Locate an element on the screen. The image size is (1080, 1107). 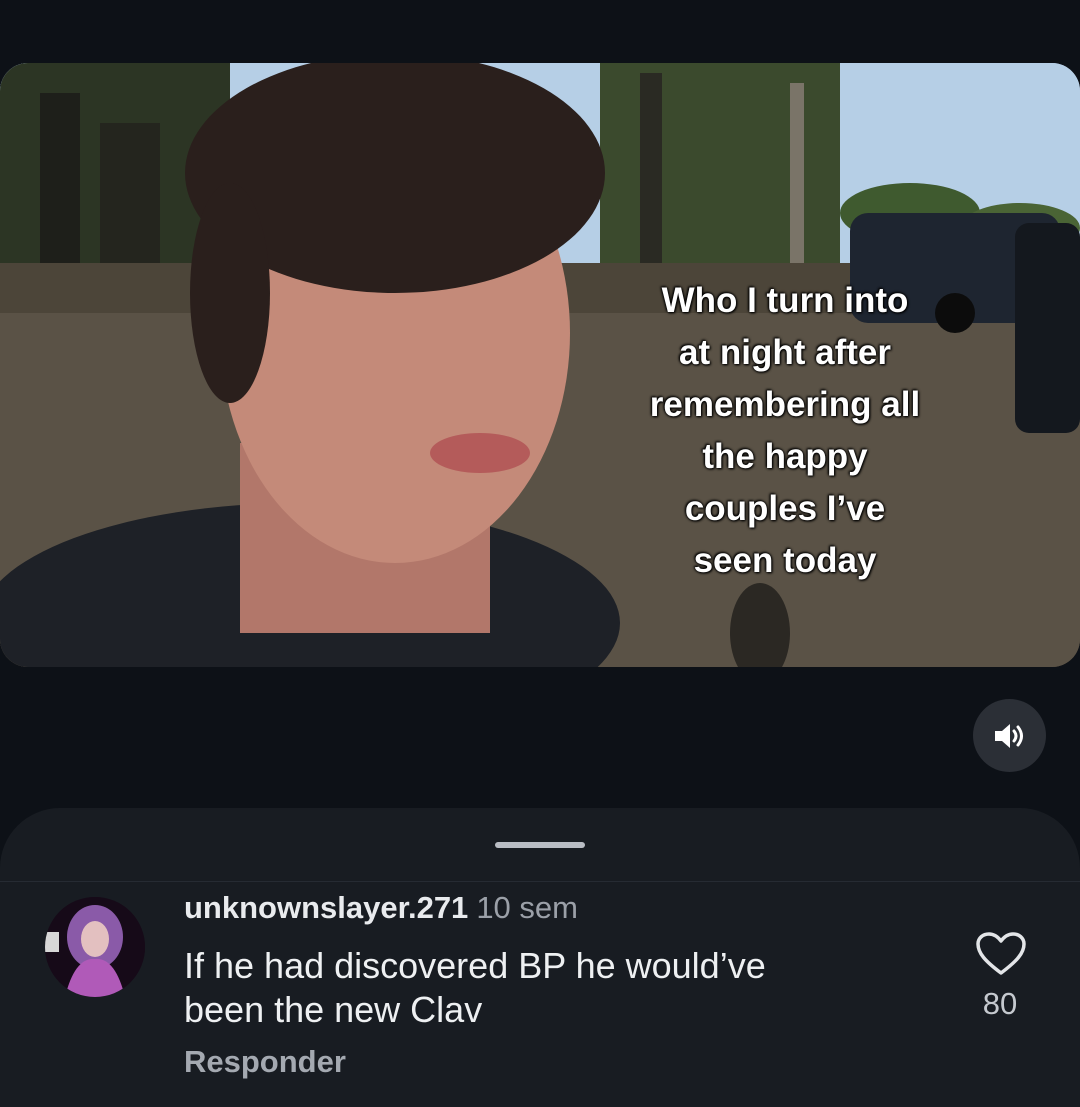
divider is located at coordinates (540, 881).